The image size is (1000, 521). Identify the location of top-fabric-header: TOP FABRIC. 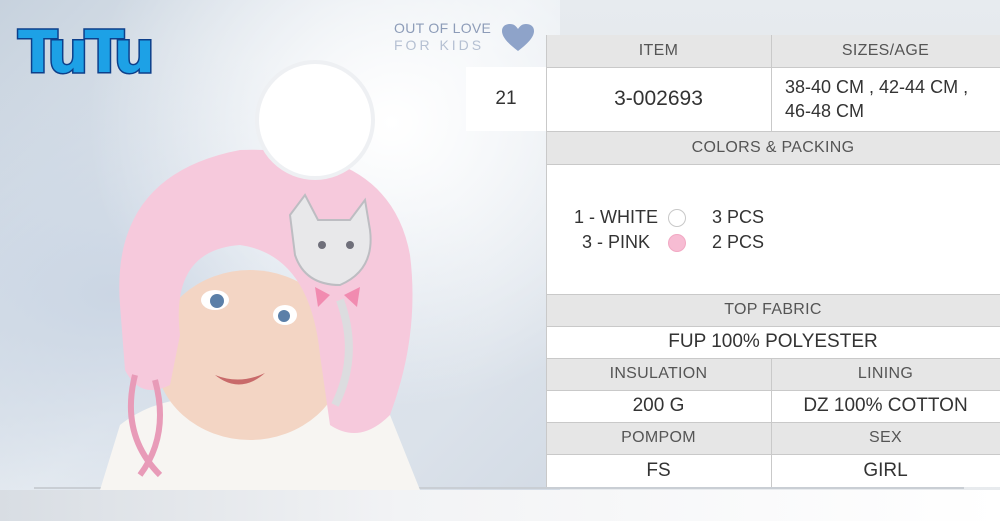
(773, 310).